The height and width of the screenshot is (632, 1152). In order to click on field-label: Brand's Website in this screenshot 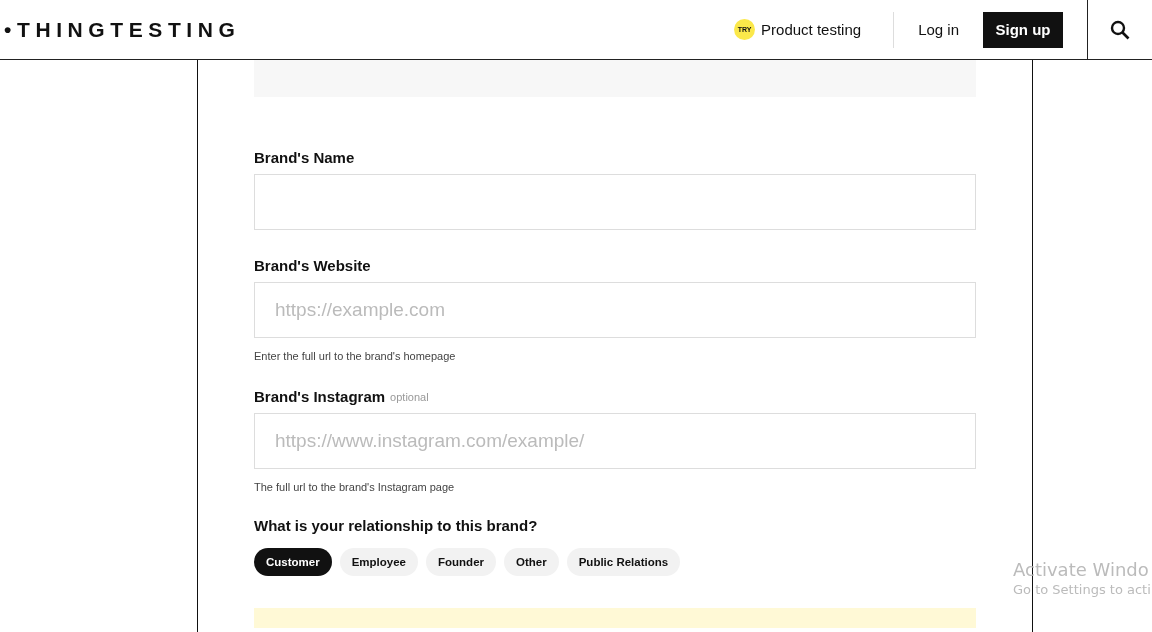, I will do `click(312, 265)`.